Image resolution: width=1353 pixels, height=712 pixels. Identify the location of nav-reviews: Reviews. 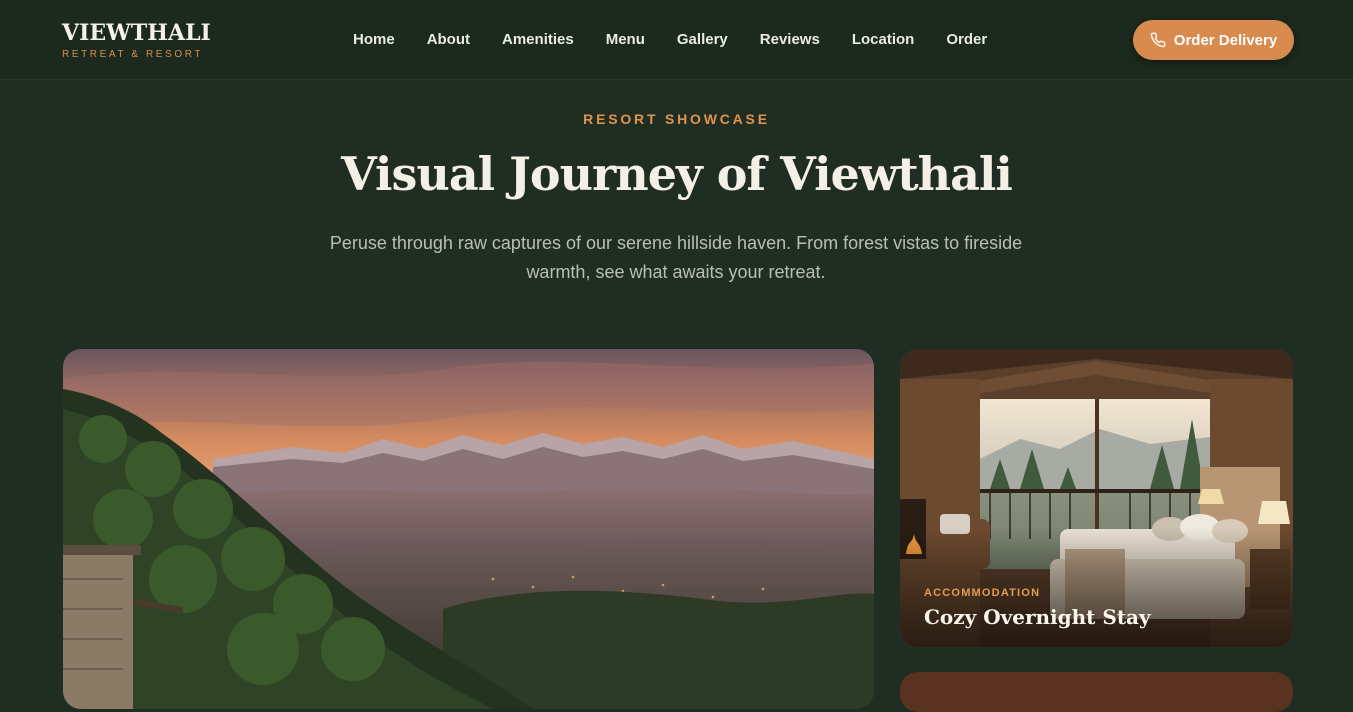
(790, 40).